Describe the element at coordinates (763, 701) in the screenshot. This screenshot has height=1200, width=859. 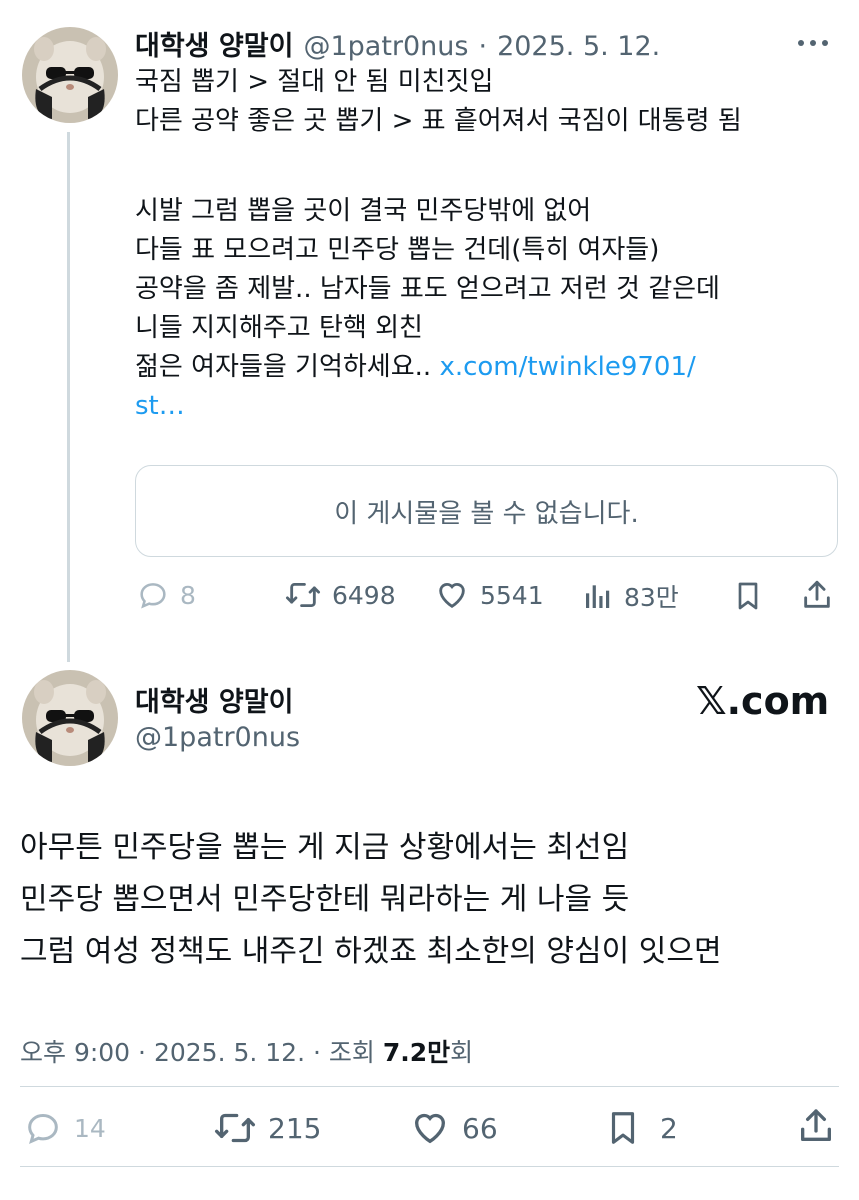
I see `x-brand-logo: 𝕏.com` at that location.